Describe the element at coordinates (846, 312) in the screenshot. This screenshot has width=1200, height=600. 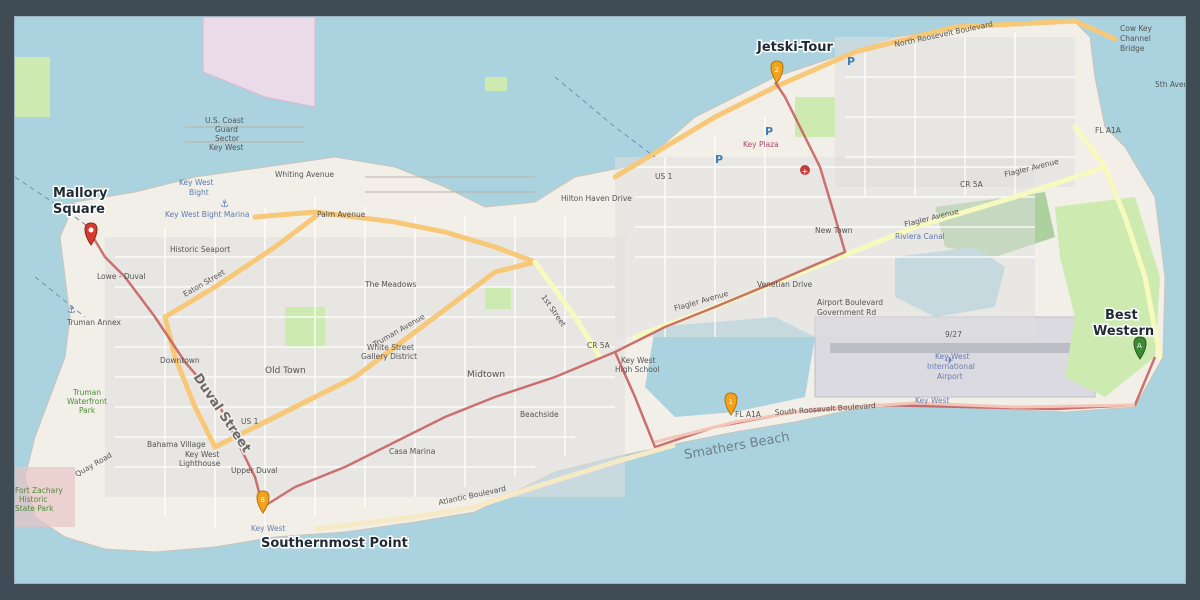
I see `label-gov-road: Government Rd` at that location.